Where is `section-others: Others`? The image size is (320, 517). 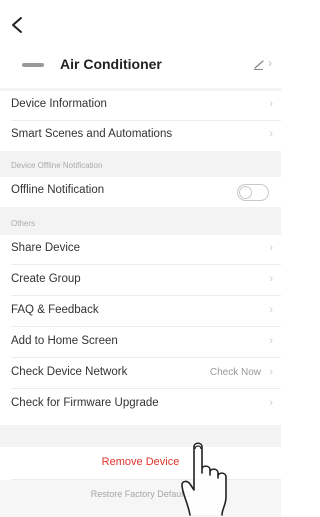 section-others: Others is located at coordinates (140, 221).